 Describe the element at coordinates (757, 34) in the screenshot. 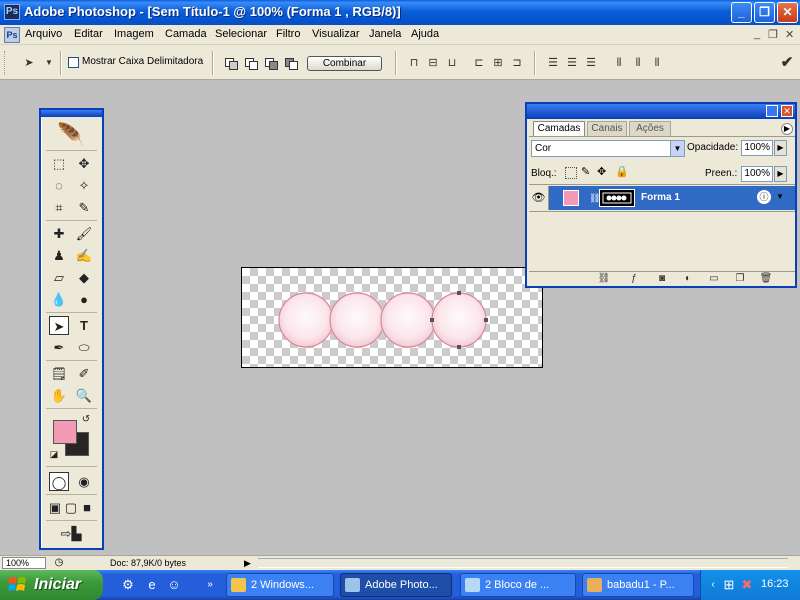

I see `doc-minimize-button: _` at that location.